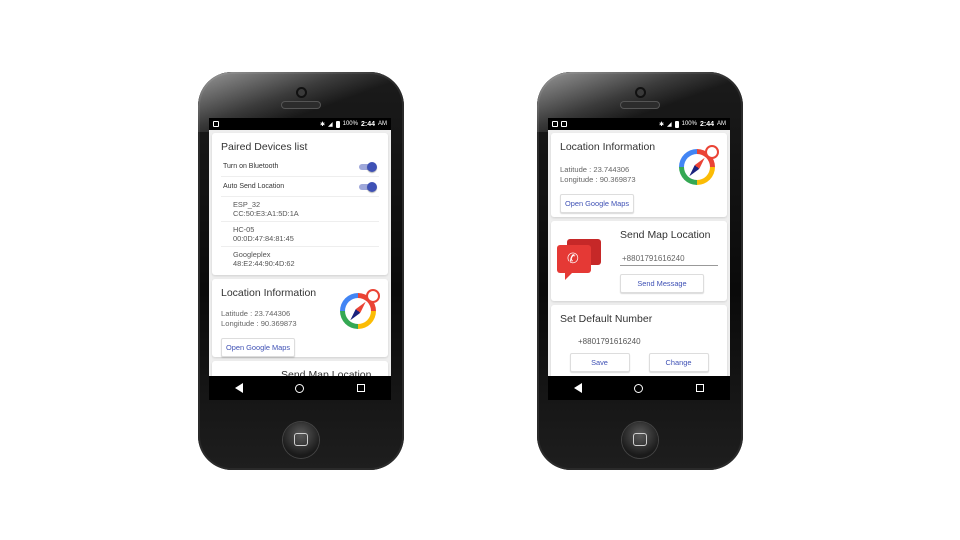 Image resolution: width=960 pixels, height=540 pixels. What do you see at coordinates (244, 229) in the screenshot?
I see `device-name: HC-05` at bounding box center [244, 229].